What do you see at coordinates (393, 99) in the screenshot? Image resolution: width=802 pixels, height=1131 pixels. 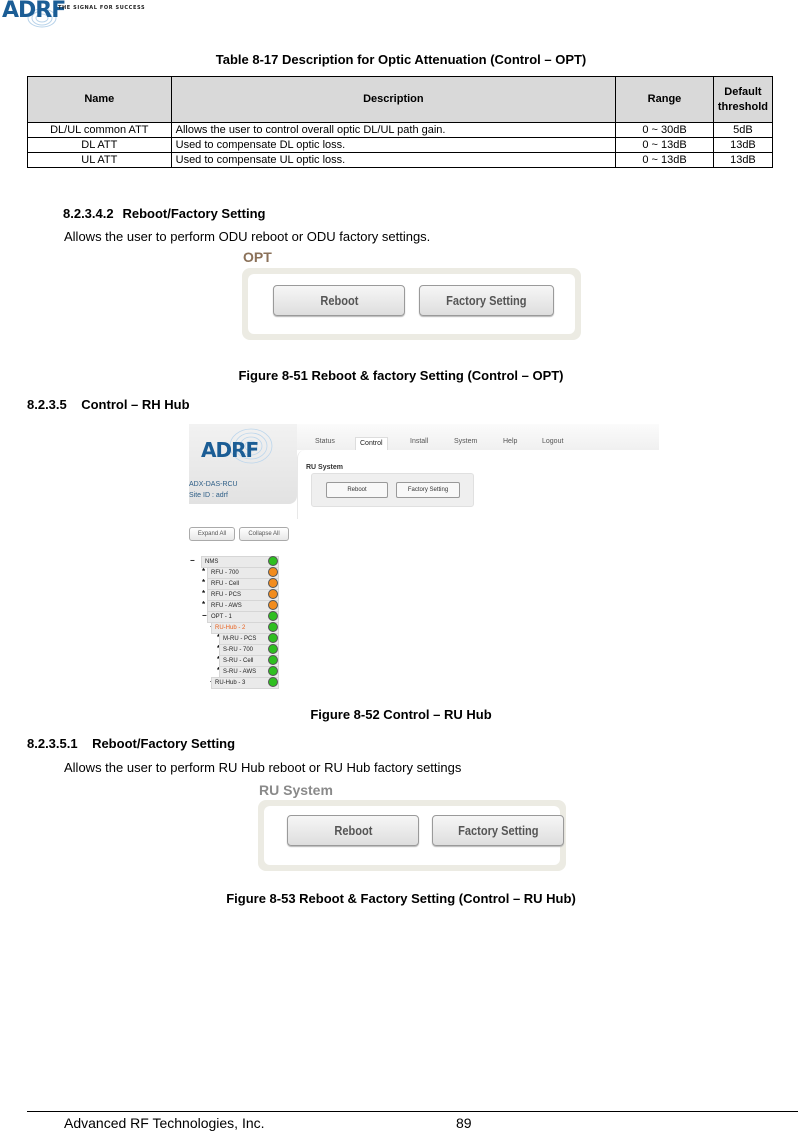 I see `column-header-description: Description` at bounding box center [393, 99].